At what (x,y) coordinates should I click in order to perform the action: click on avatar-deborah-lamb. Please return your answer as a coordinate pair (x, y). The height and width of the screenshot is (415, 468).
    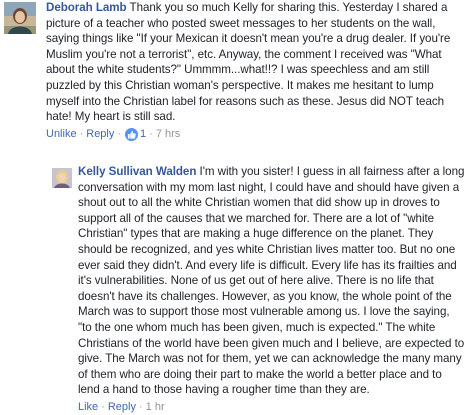
    Looking at the image, I should click on (20, 18).